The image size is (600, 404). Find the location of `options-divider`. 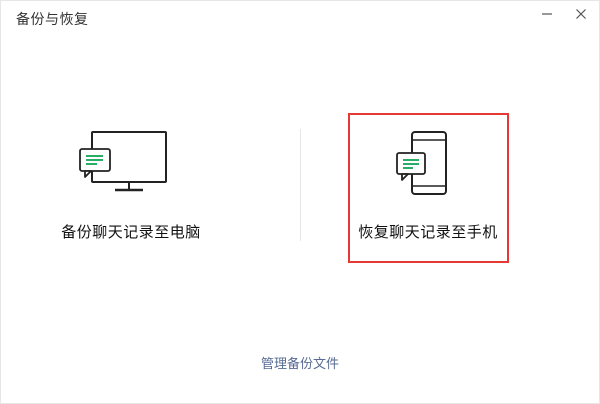

options-divider is located at coordinates (300, 185).